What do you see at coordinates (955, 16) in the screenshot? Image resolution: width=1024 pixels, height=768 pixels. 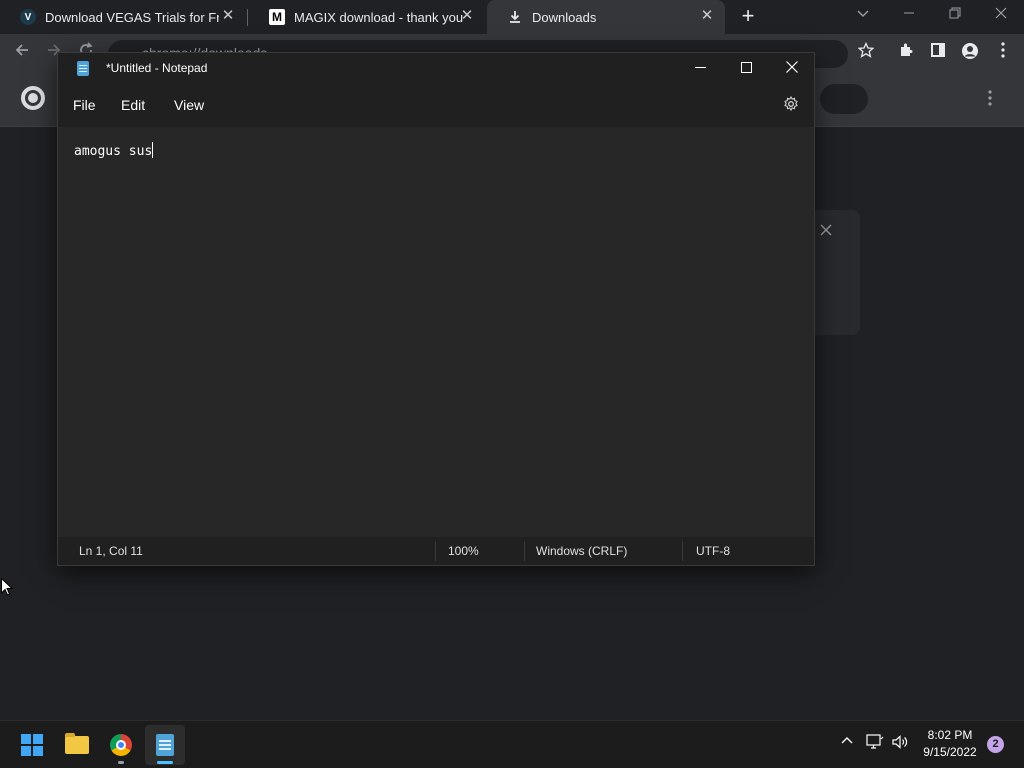 I see `chrome-restore-icon` at bounding box center [955, 16].